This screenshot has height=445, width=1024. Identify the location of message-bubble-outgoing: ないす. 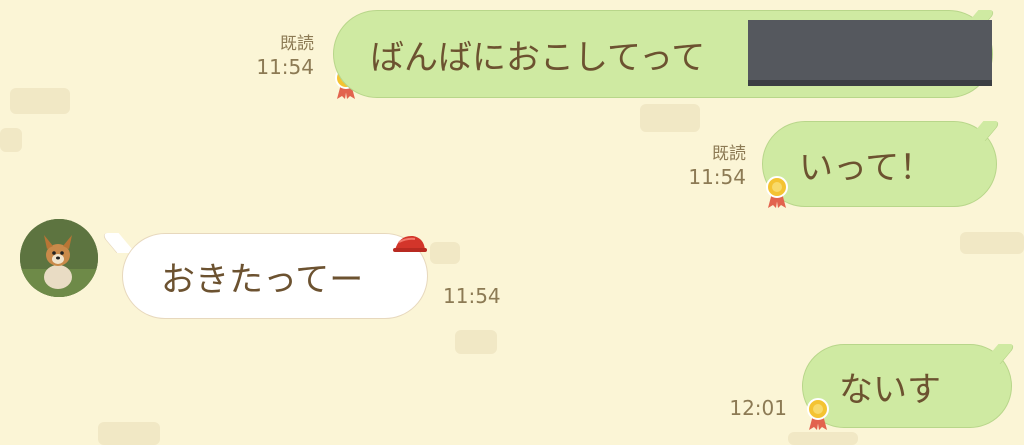
(907, 386).